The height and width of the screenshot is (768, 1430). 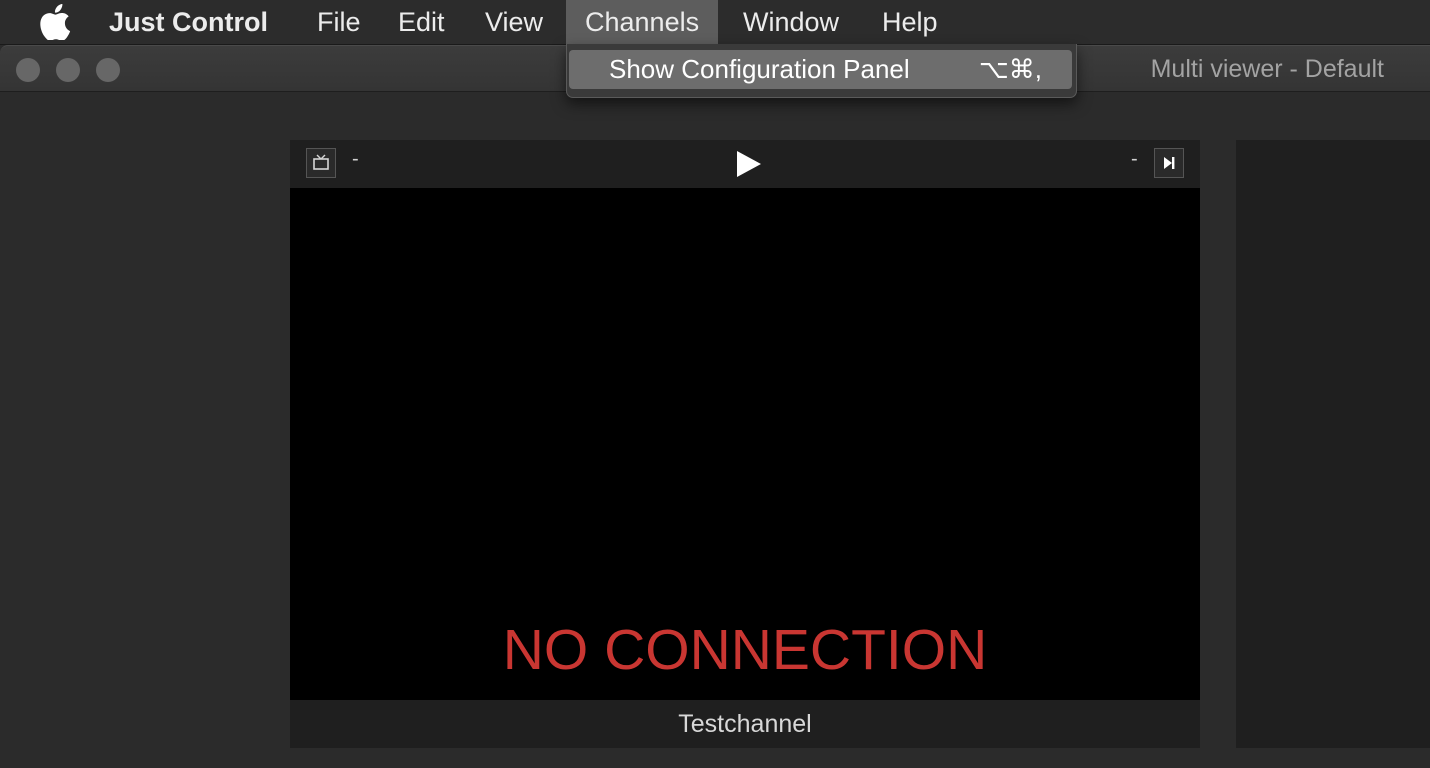 What do you see at coordinates (188, 22) in the screenshot?
I see `menu-app-name: Just Control` at bounding box center [188, 22].